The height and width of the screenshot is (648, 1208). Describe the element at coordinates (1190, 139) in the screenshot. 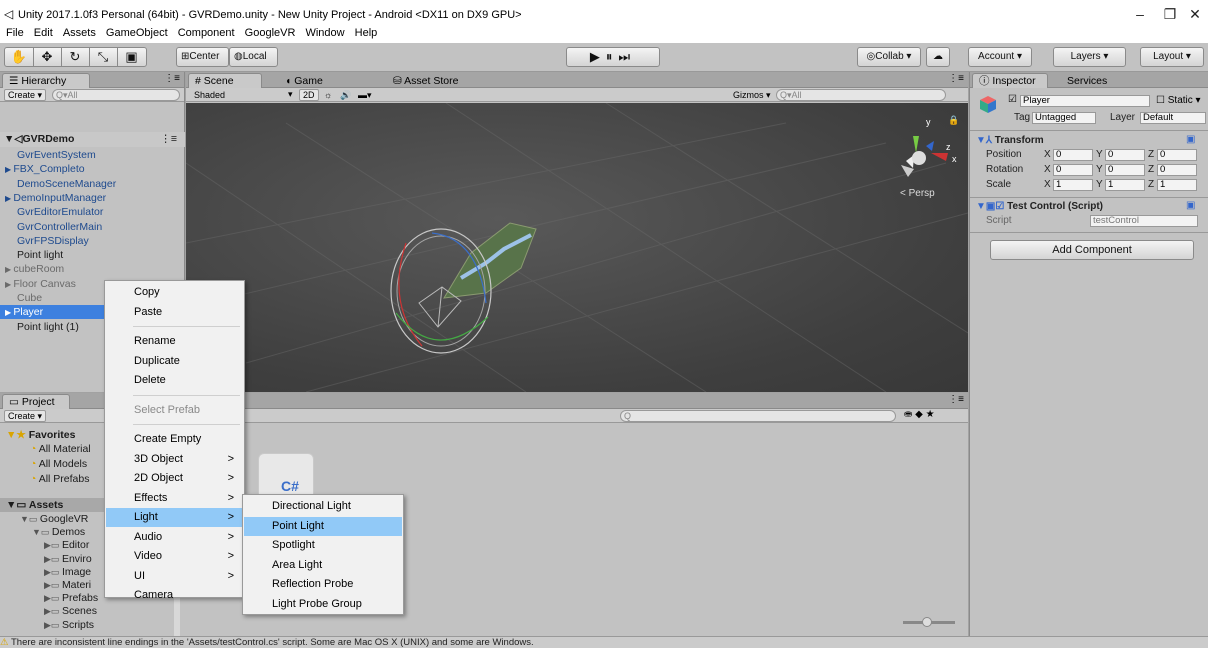

I see `help-book-icon: ▣` at that location.